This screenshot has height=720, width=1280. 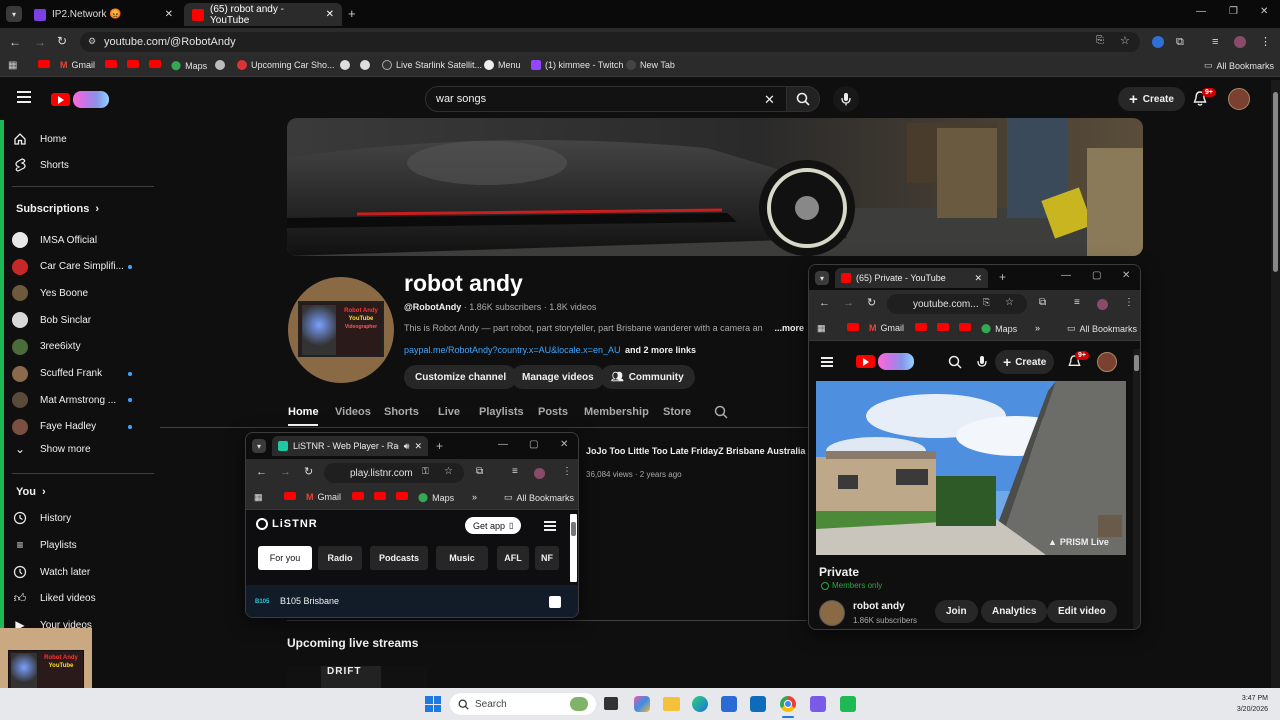 I want to click on edge-icon, so click(x=700, y=704).